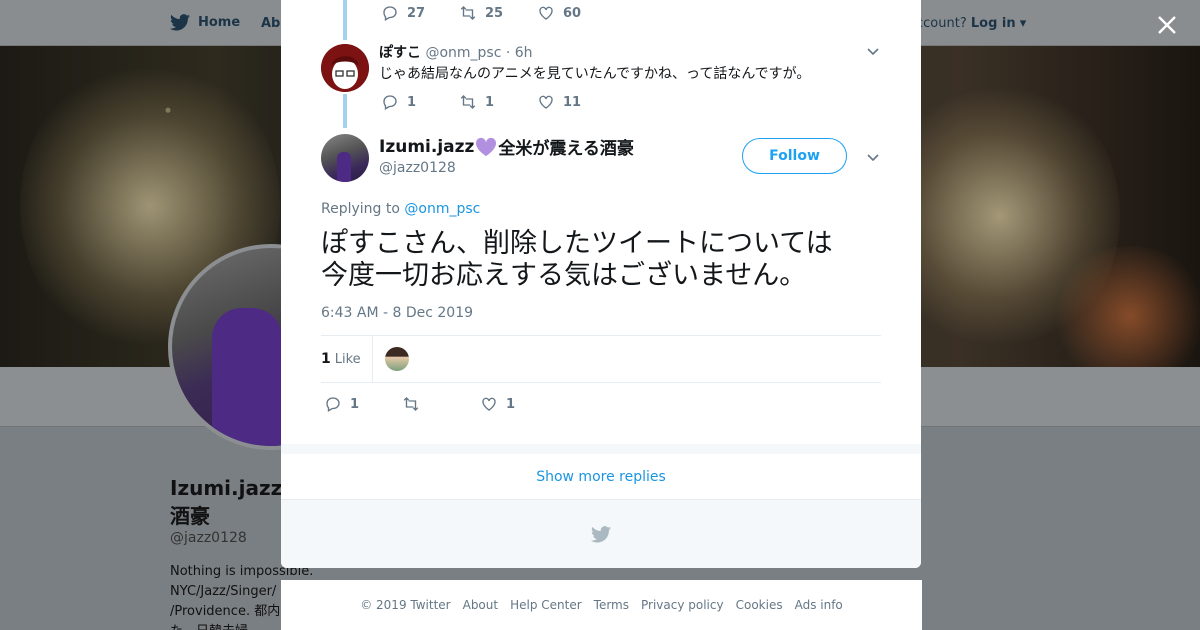 The width and height of the screenshot is (1200, 630). I want to click on avatar-illustration, so click(345, 68).